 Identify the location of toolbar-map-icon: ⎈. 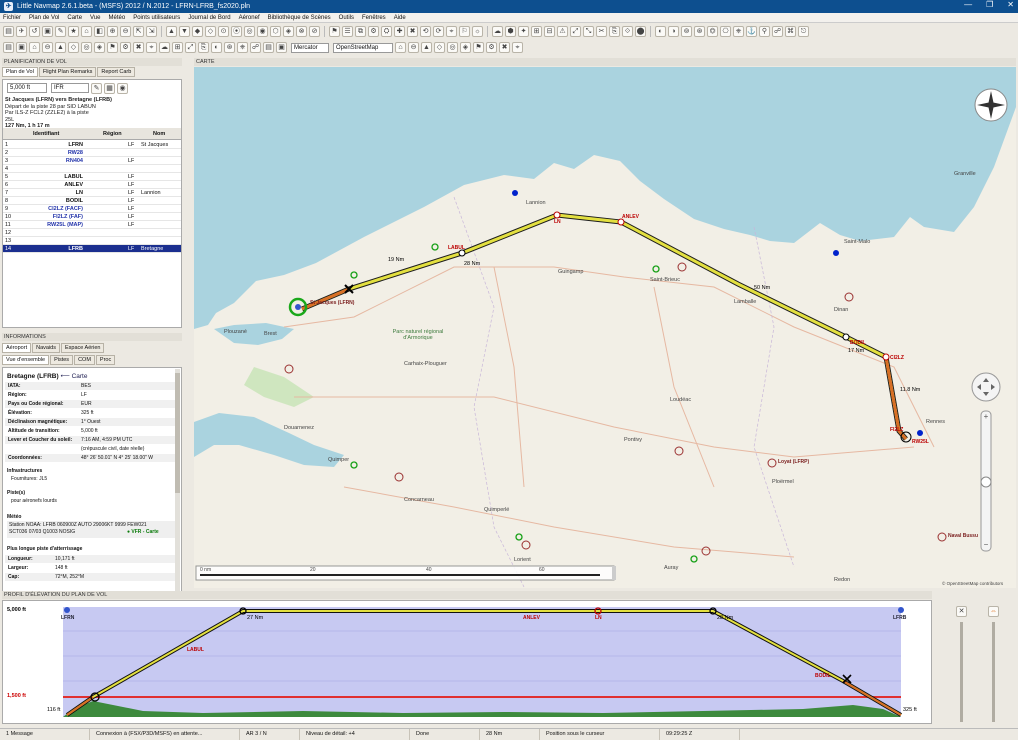
(242, 47).